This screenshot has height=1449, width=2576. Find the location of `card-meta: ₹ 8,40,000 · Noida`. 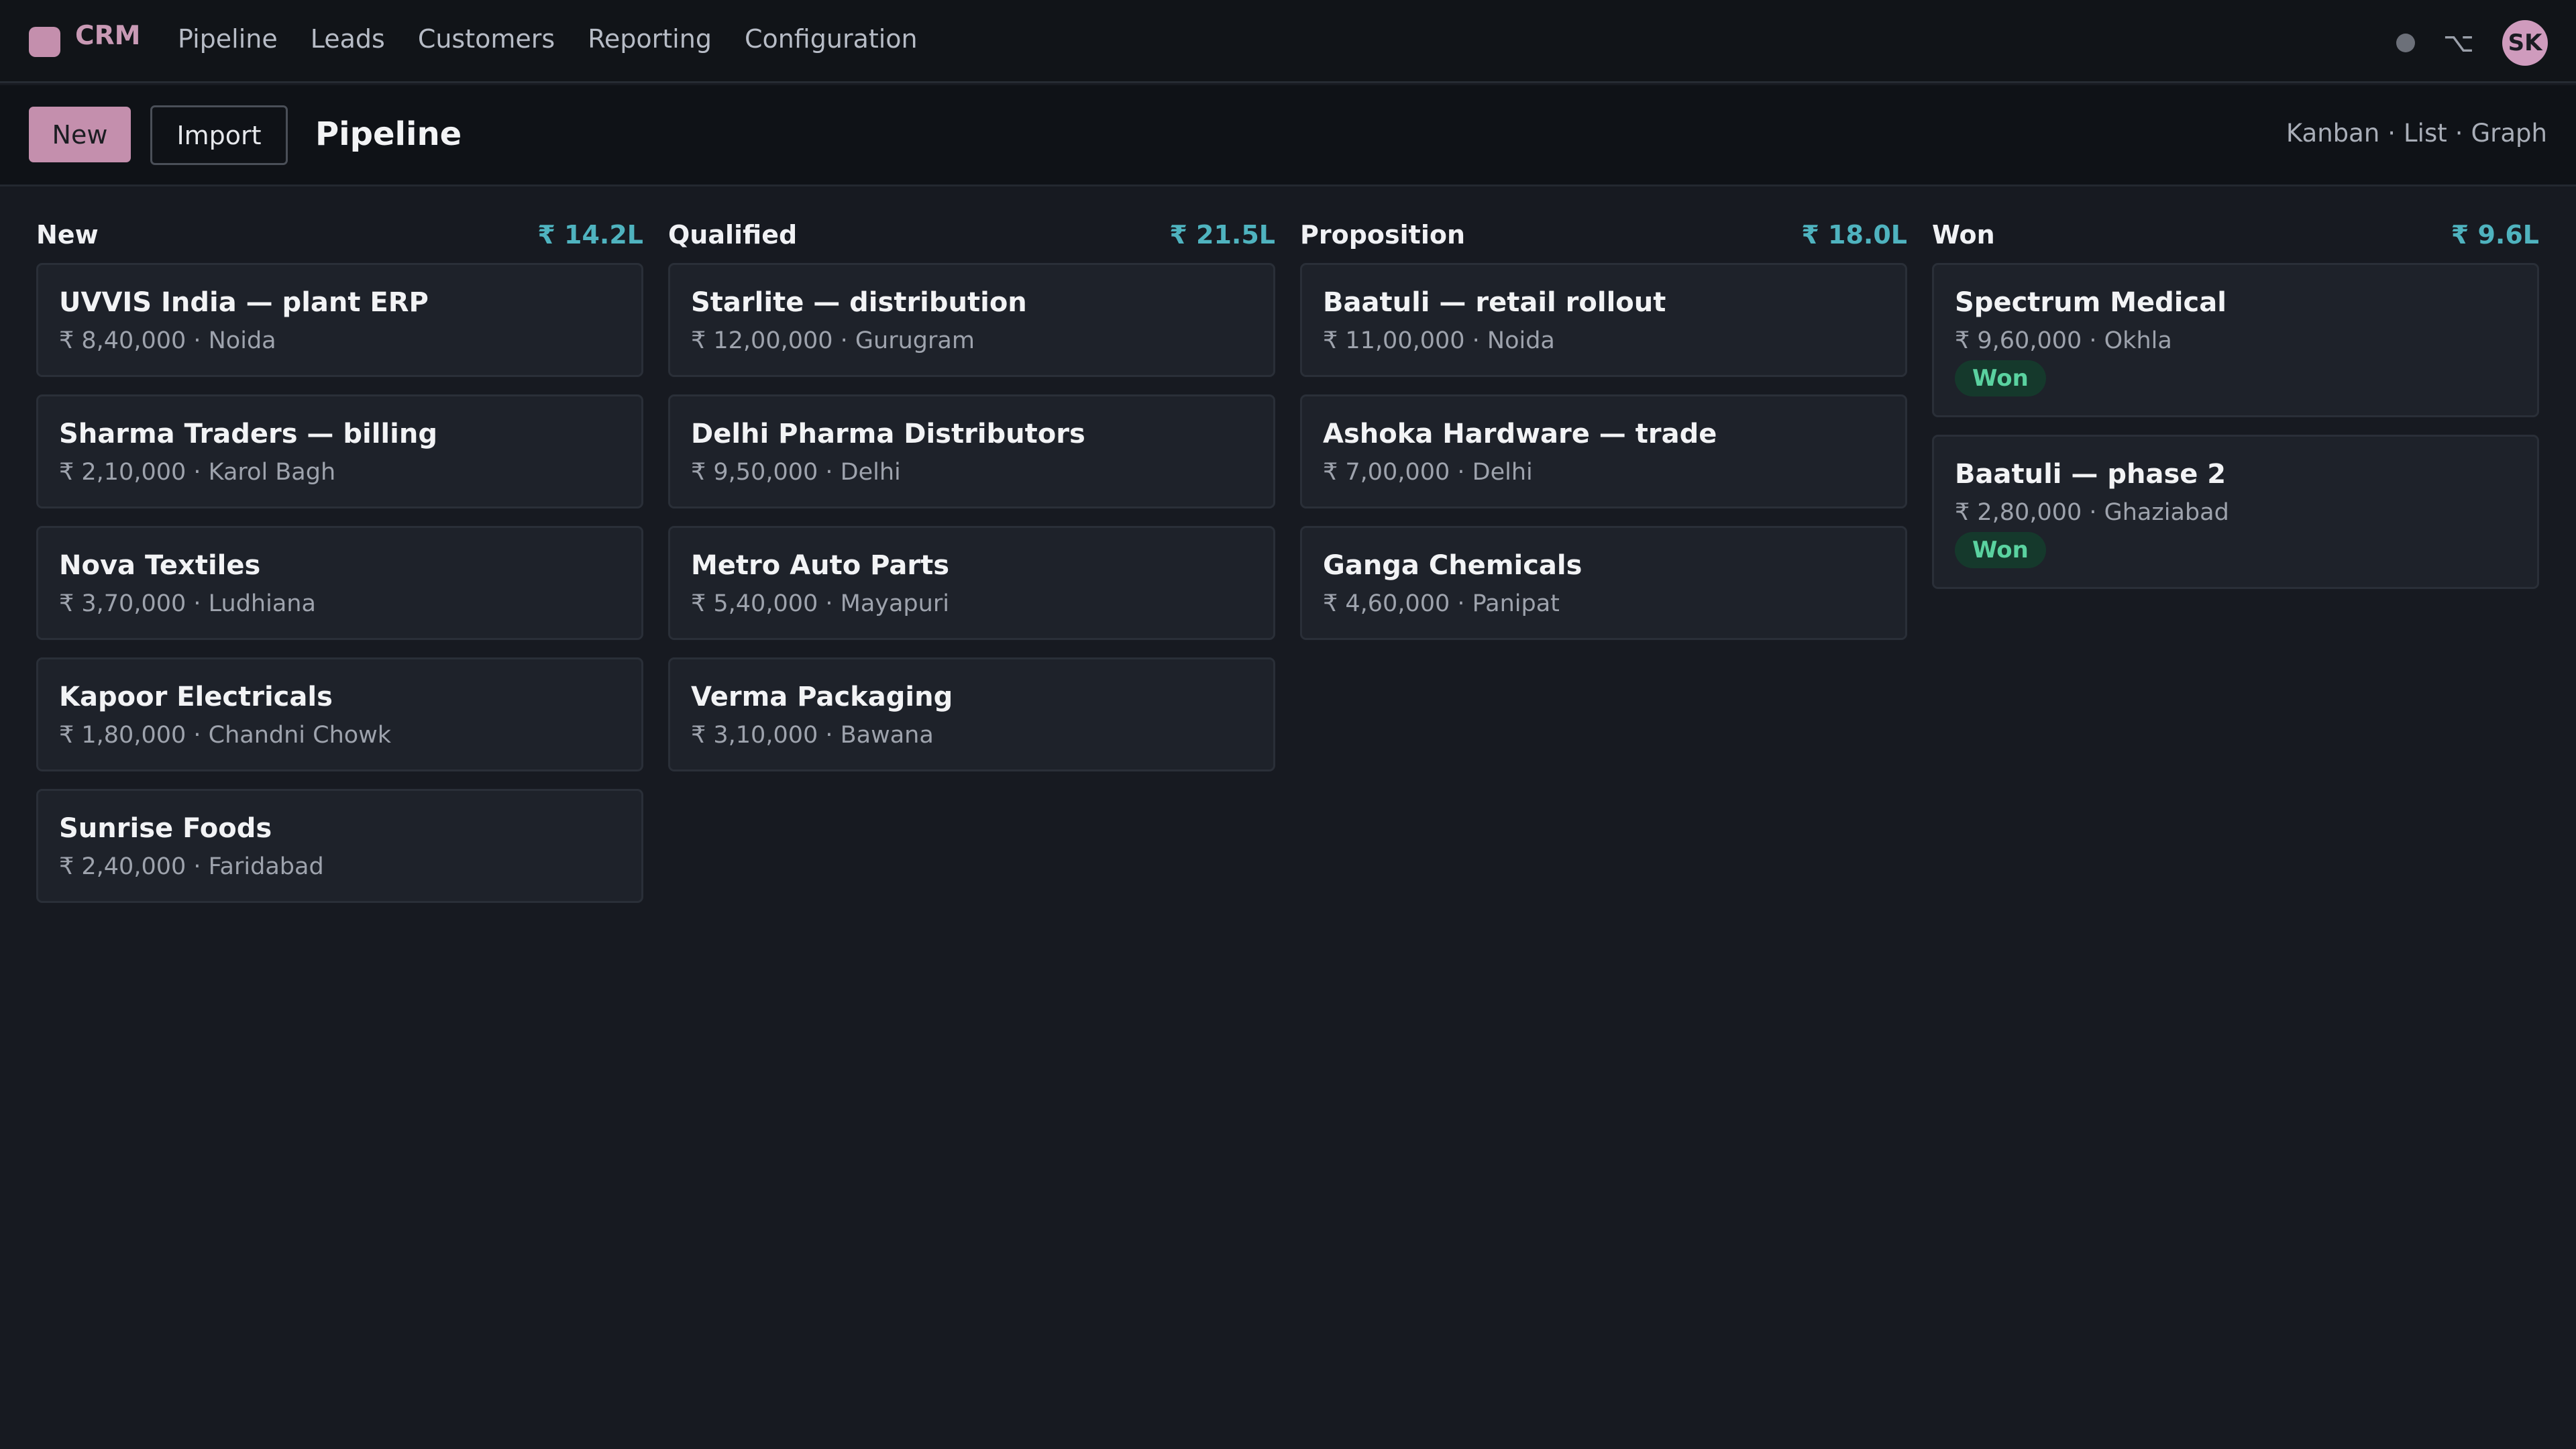

card-meta: ₹ 8,40,000 · Noida is located at coordinates (167, 340).